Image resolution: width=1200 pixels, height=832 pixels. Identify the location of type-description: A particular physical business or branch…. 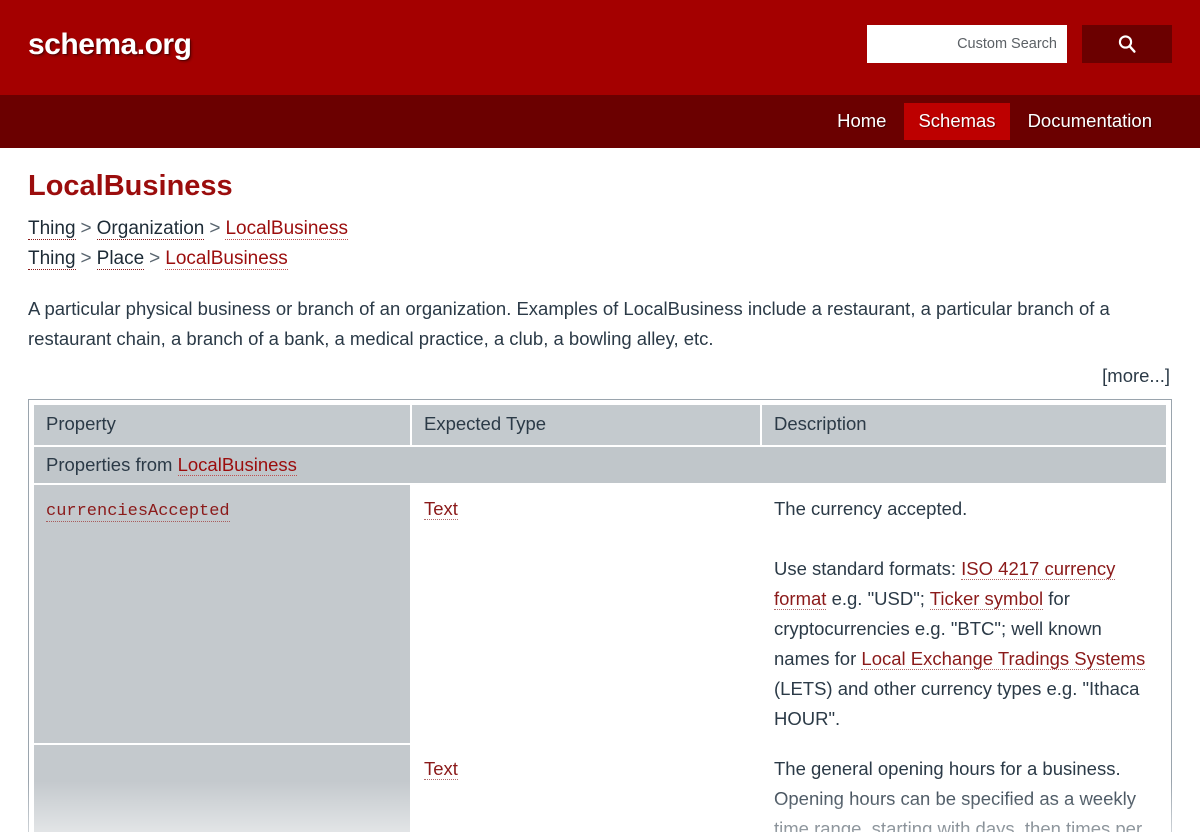
(569, 323).